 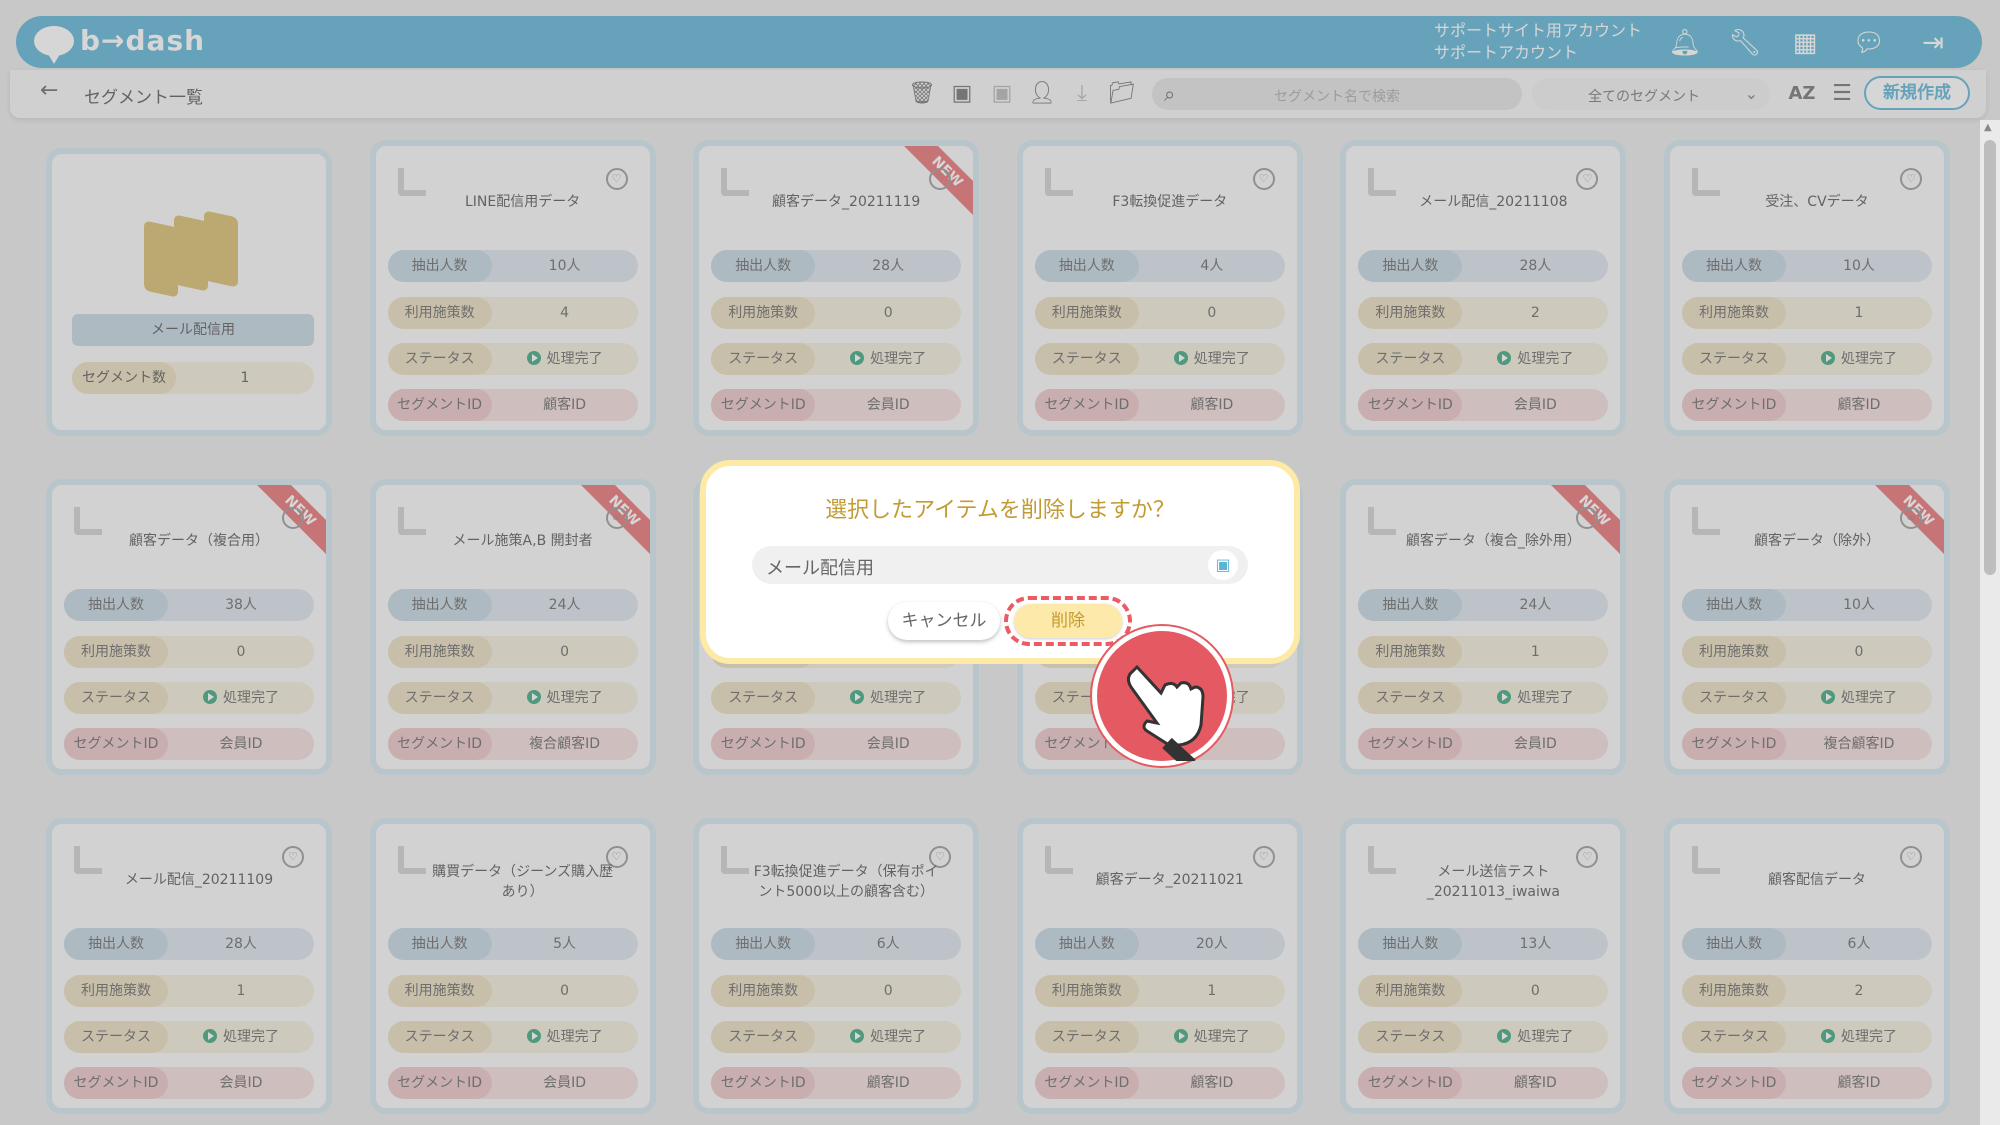 What do you see at coordinates (1988, 127) in the screenshot?
I see `scroll-up-arrow-icon: ▲` at bounding box center [1988, 127].